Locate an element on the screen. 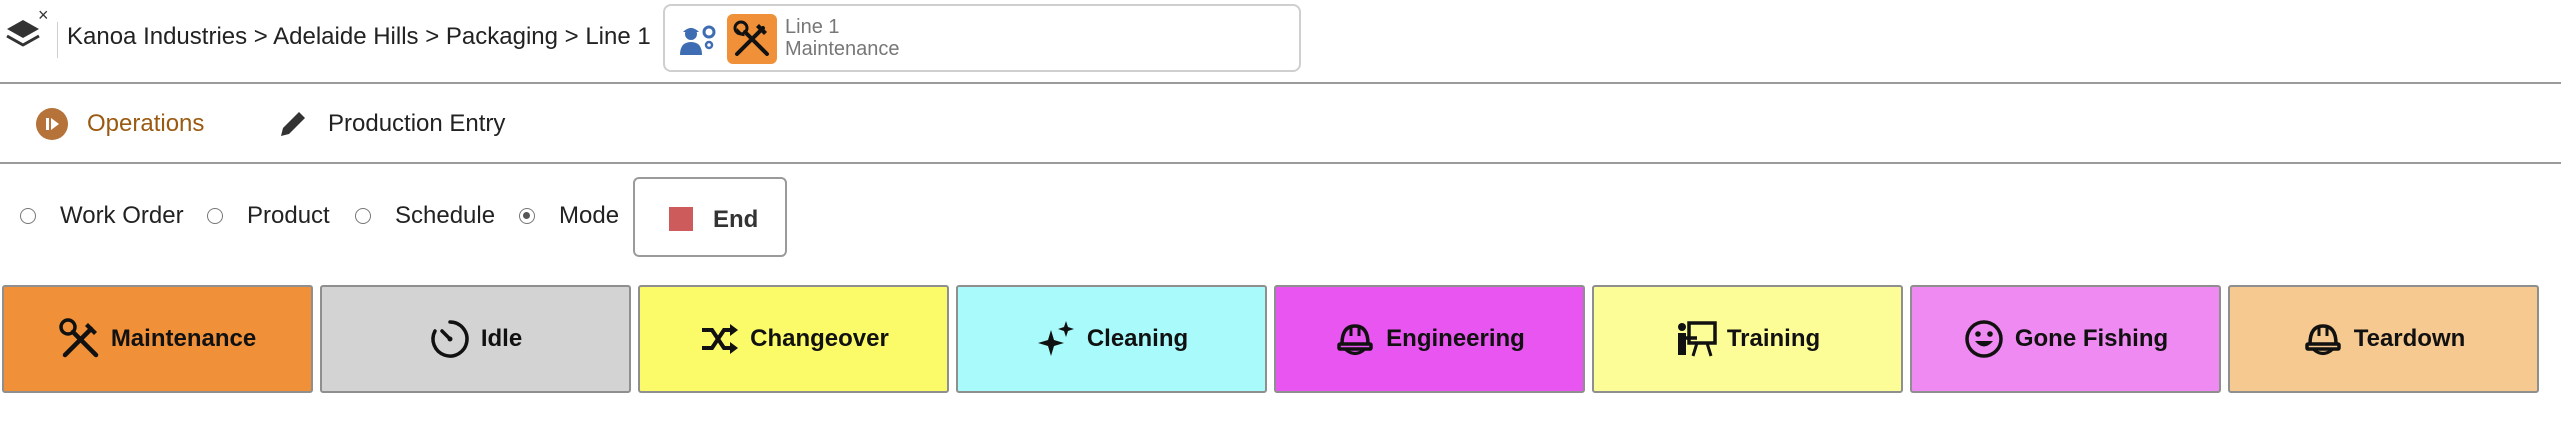 This screenshot has width=2561, height=427. radio-schedule: Schedule is located at coordinates (425, 216).